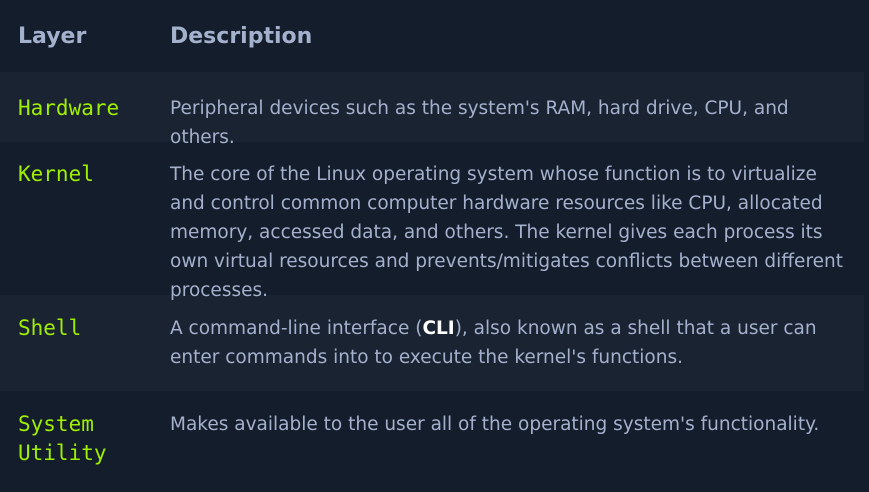 The image size is (869, 492). I want to click on description-text: A command-line interface (, so click(296, 328).